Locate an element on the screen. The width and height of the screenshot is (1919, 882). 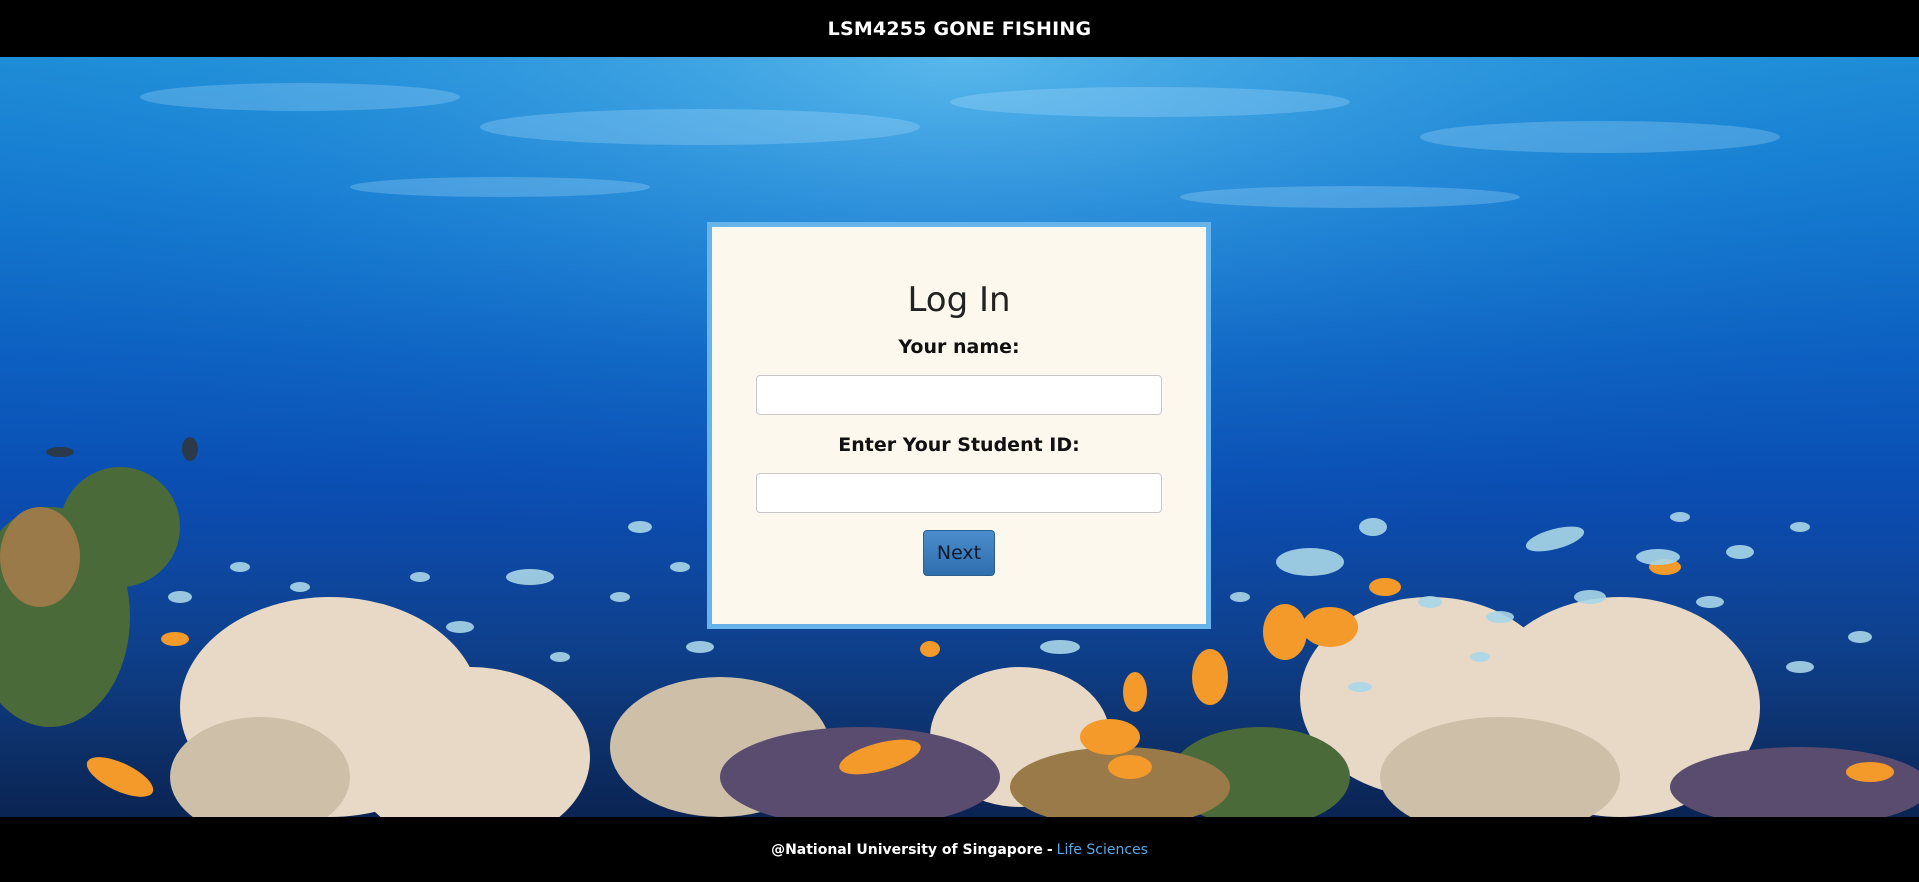
copyright-text: @National University of Singapore is located at coordinates (907, 849).